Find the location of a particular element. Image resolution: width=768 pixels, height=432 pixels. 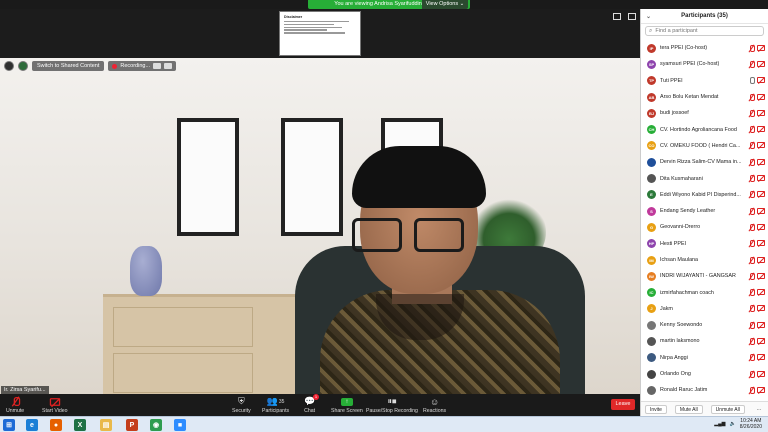

participant-search-input is located at coordinates (705, 31).